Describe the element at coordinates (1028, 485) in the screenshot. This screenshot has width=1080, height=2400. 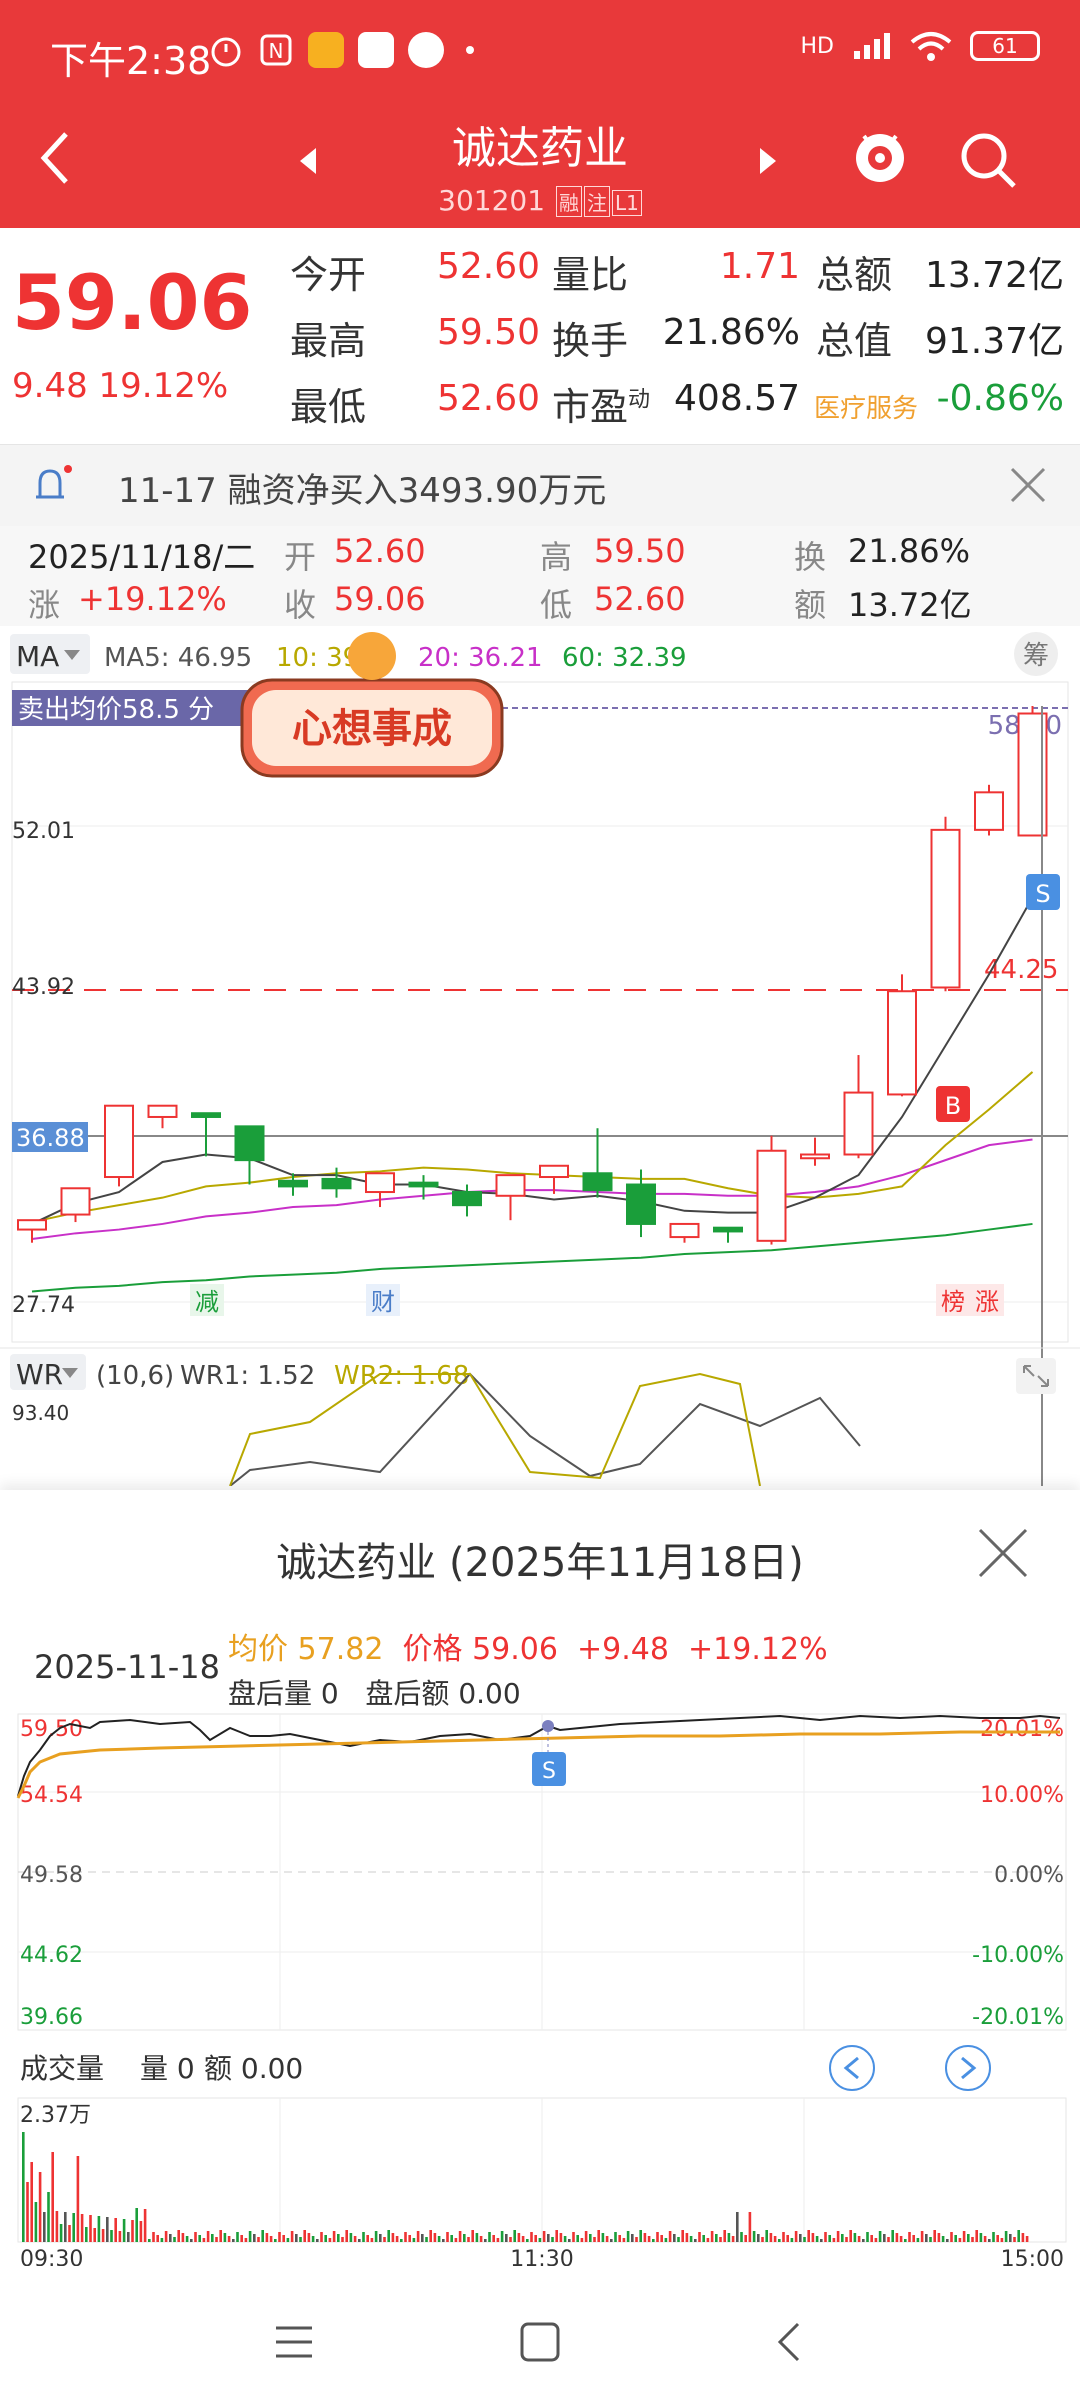
I see `close-icon` at that location.